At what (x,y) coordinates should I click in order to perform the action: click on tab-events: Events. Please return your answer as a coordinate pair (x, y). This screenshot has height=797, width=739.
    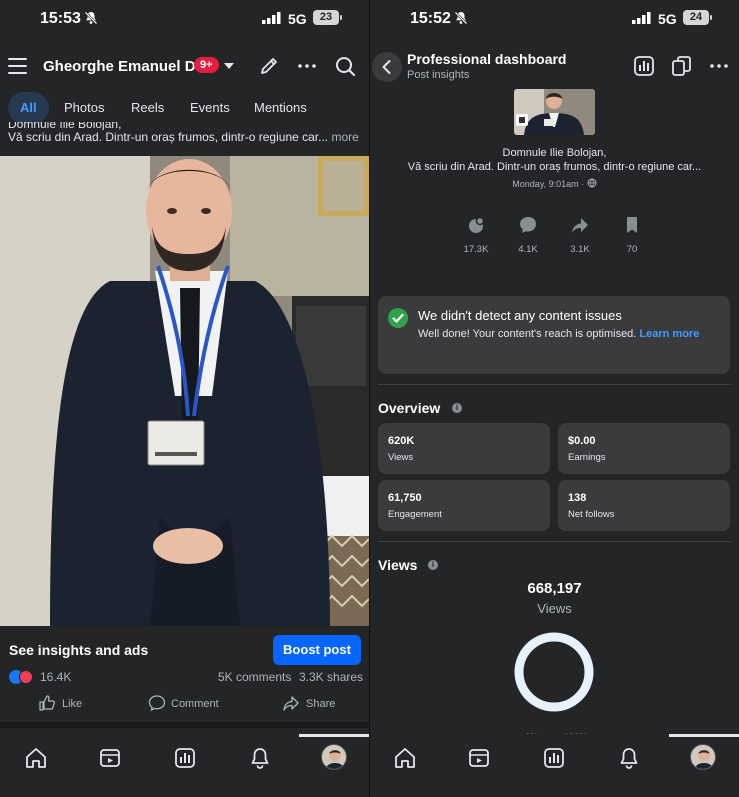
    Looking at the image, I should click on (210, 108).